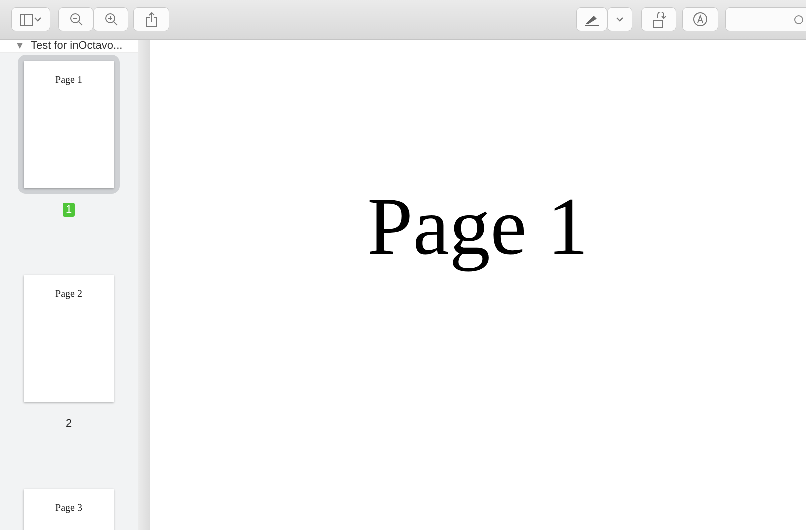 The image size is (806, 530). I want to click on rotate-button, so click(659, 19).